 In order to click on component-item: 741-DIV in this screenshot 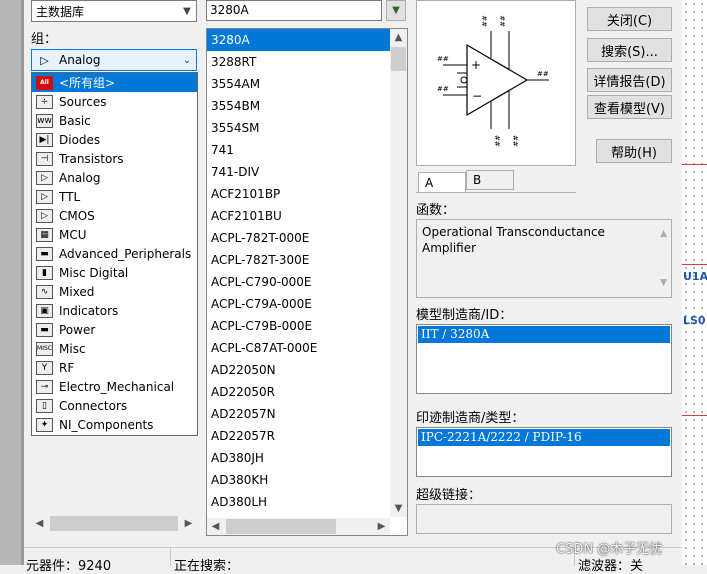, I will do `click(298, 172)`.